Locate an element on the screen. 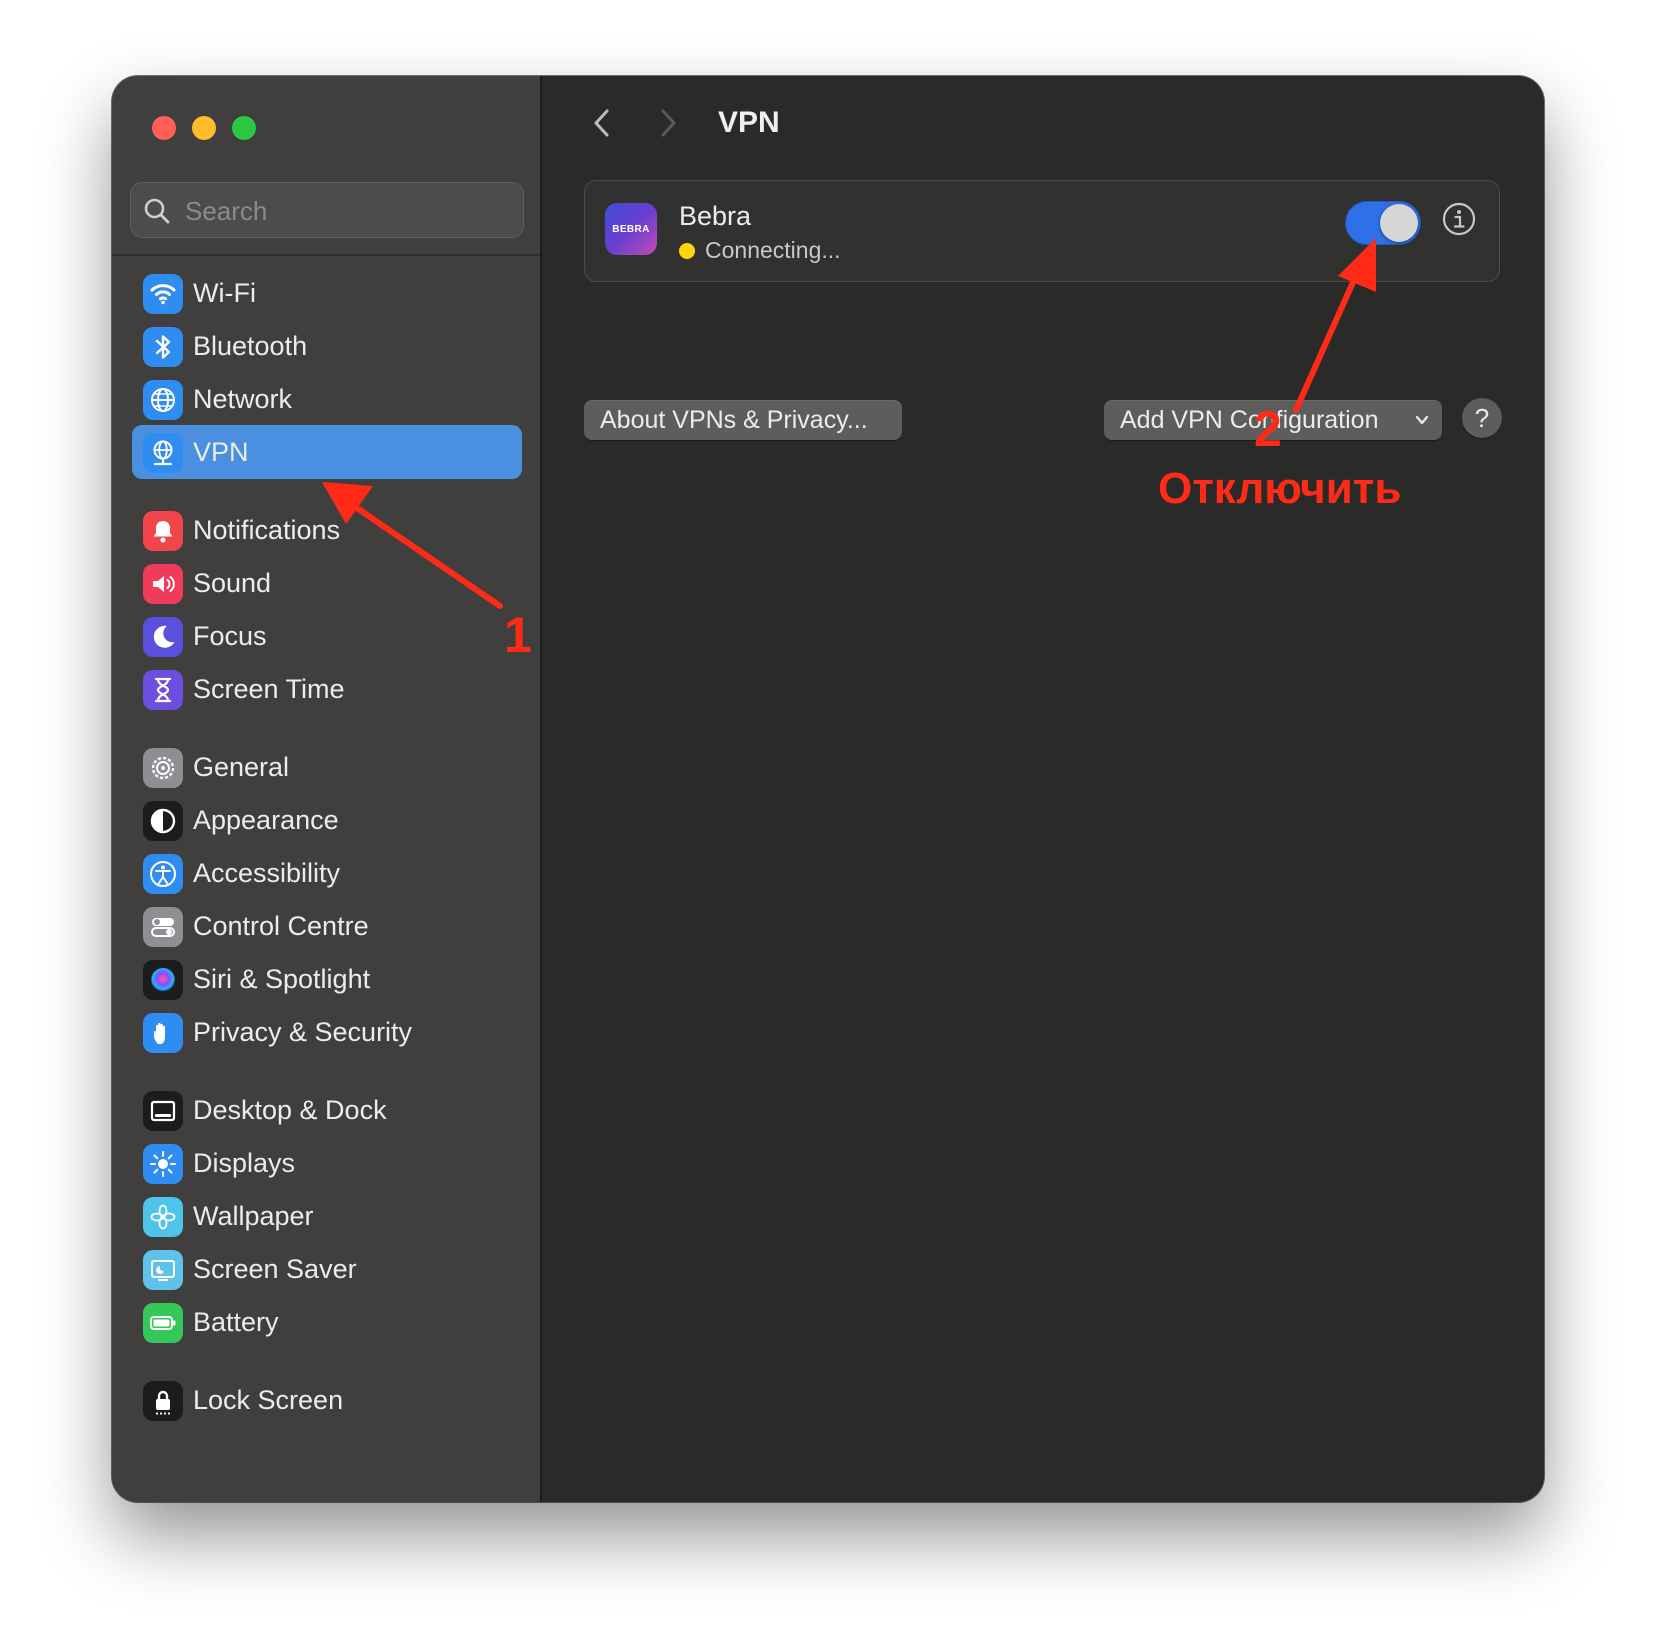 The image size is (1654, 1650). sidebar-item-privacy-and-security: Privacy & Security is located at coordinates (327, 1032).